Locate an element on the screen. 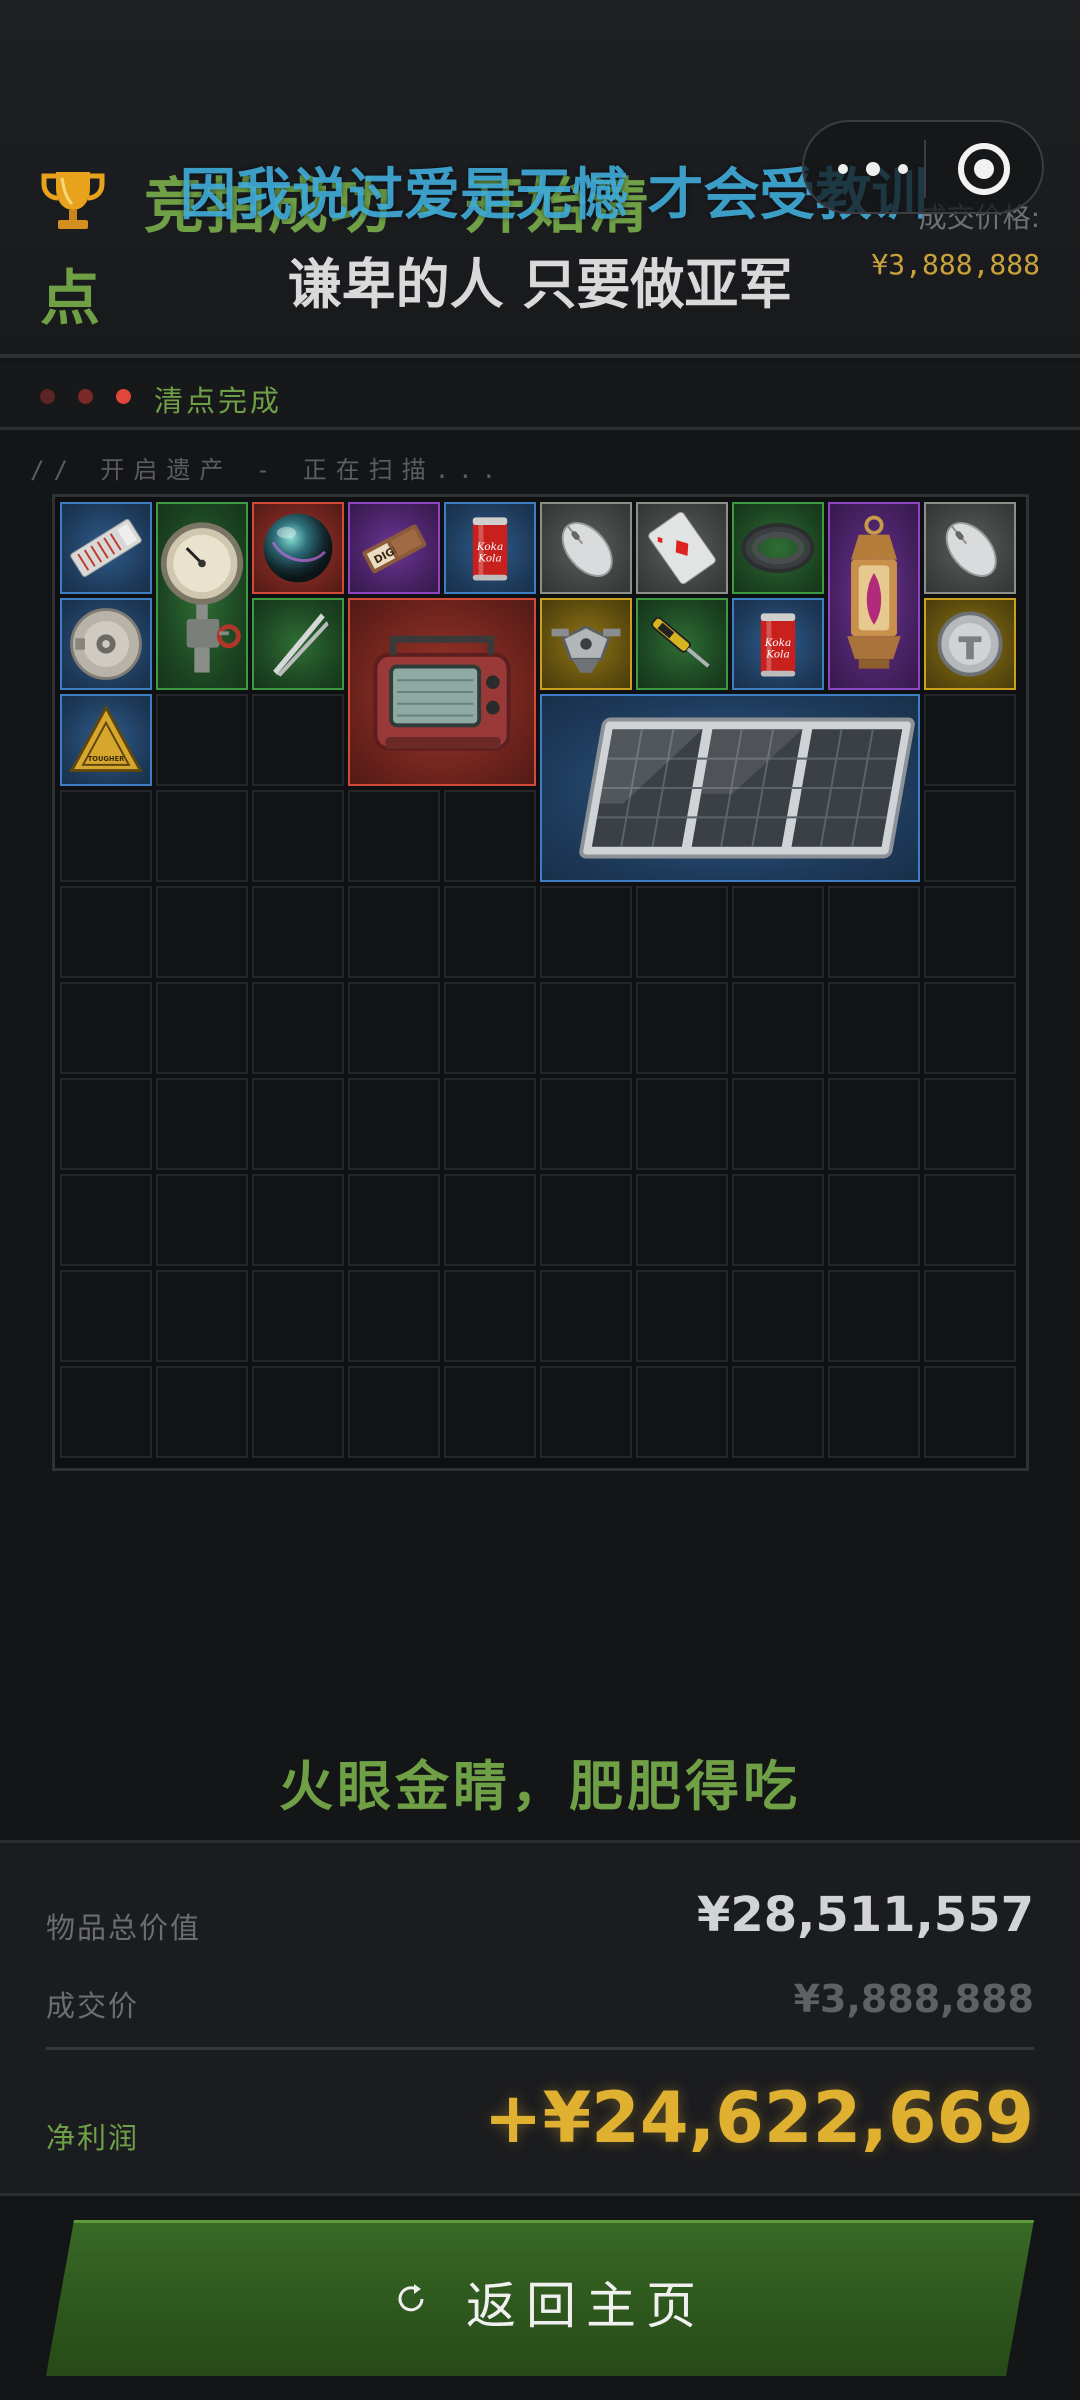 This screenshot has height=2400, width=1080. deal-price-summary-label: 成交价 is located at coordinates (93, 2006).